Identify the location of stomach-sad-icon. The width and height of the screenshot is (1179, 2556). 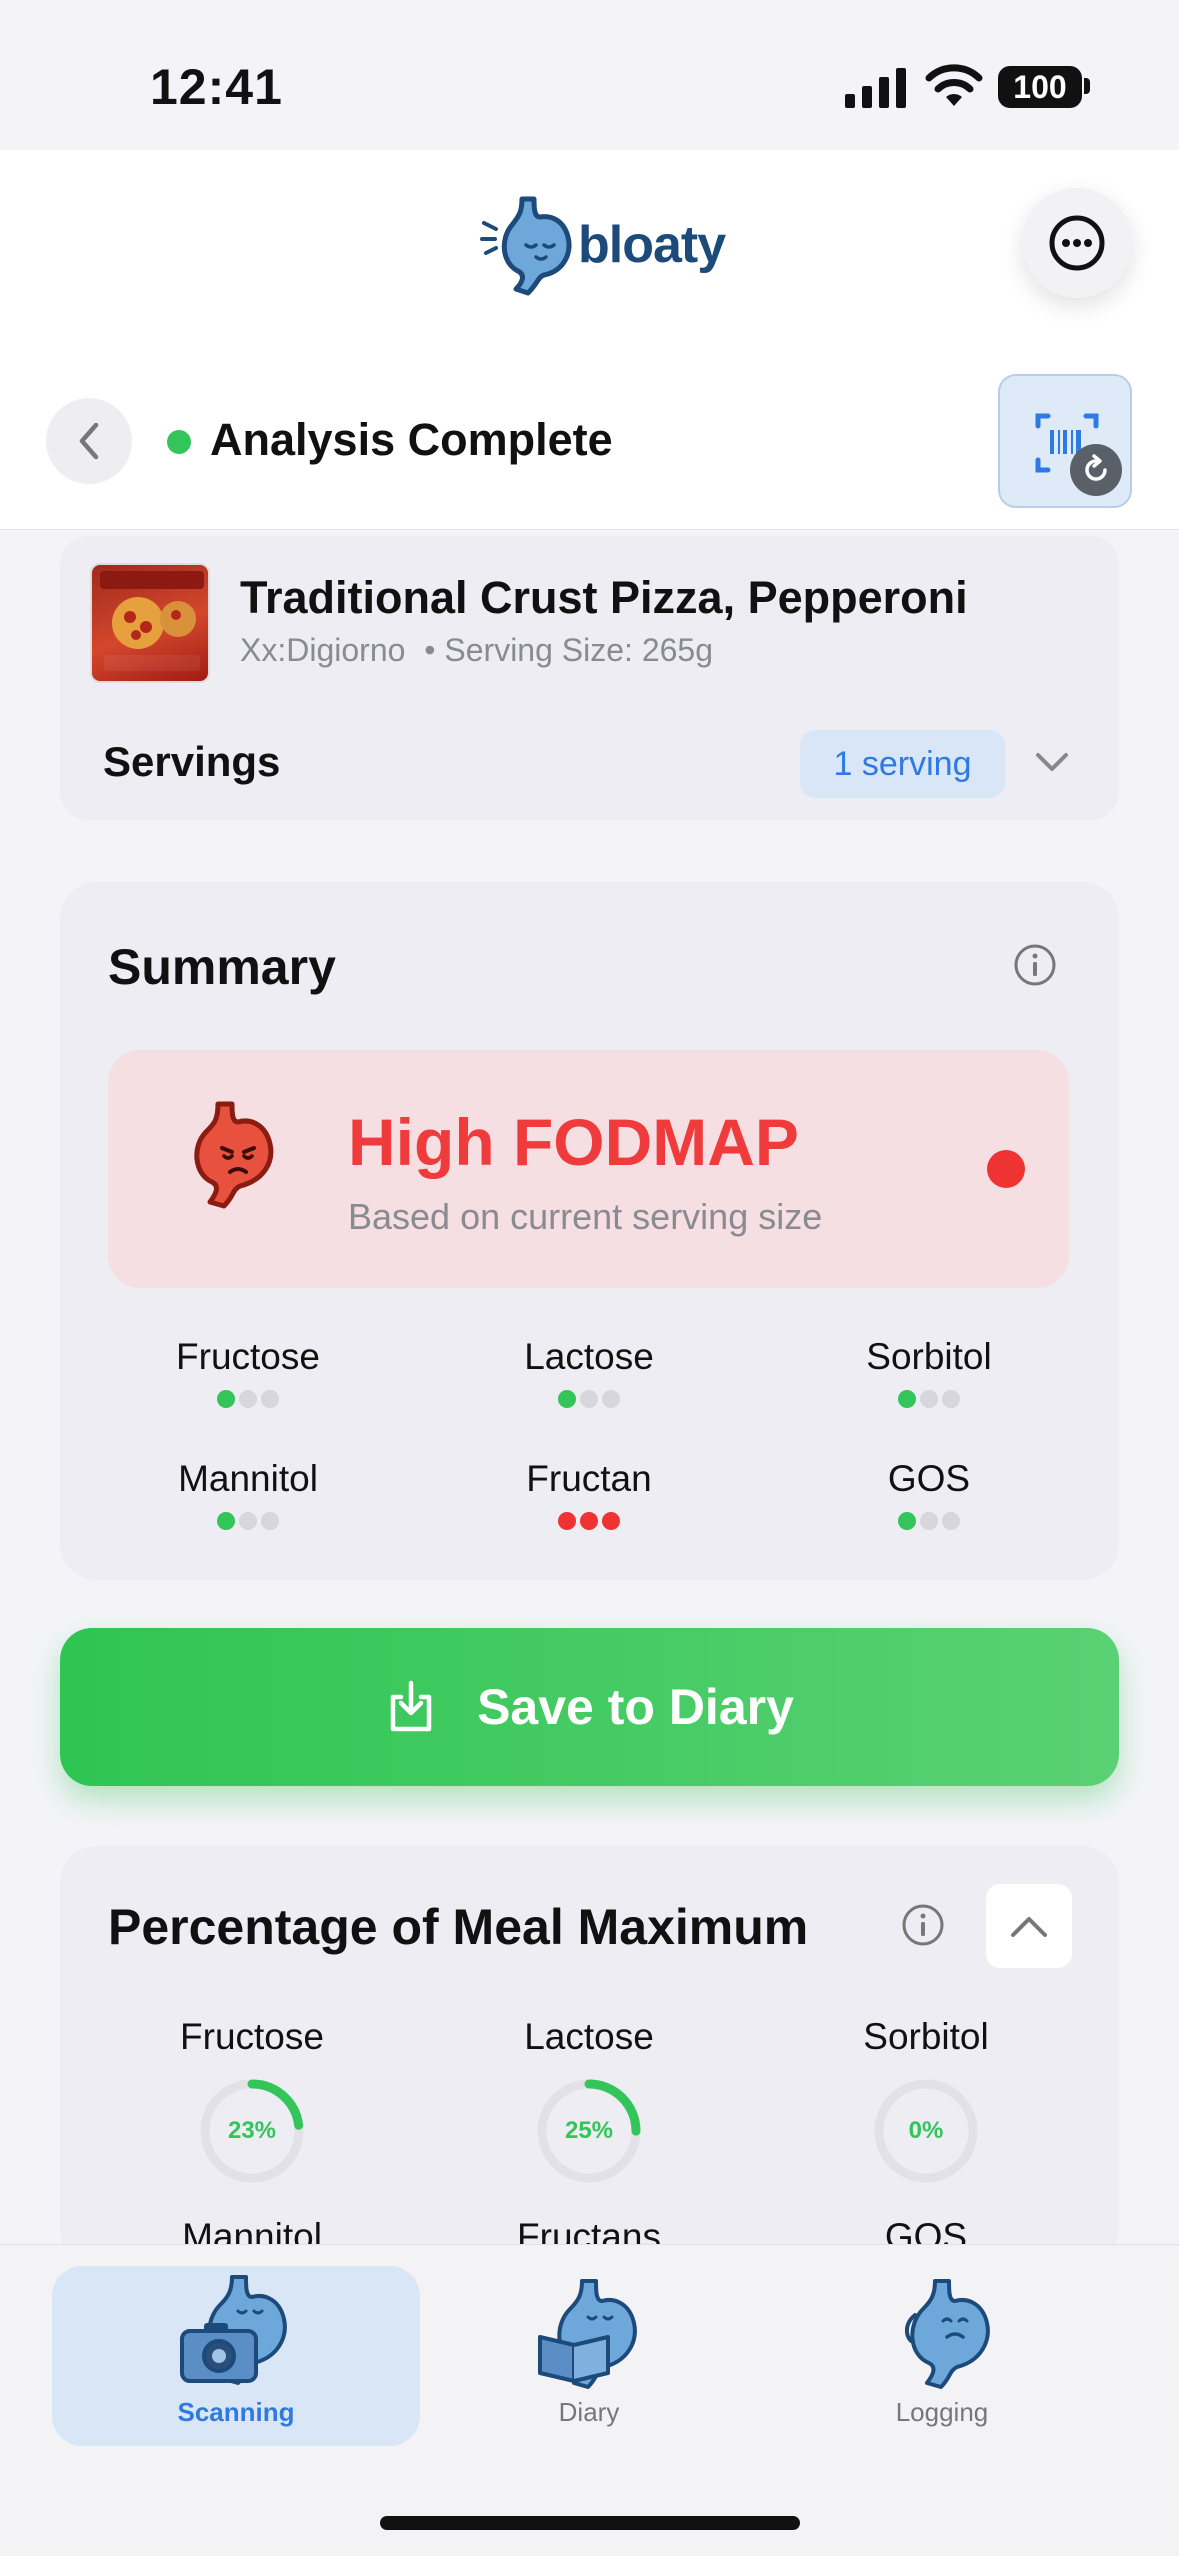
(947, 2334).